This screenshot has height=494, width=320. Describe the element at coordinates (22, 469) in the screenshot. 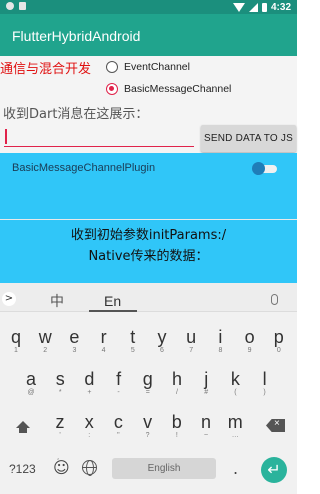

I see `numbers-key: ?123` at that location.